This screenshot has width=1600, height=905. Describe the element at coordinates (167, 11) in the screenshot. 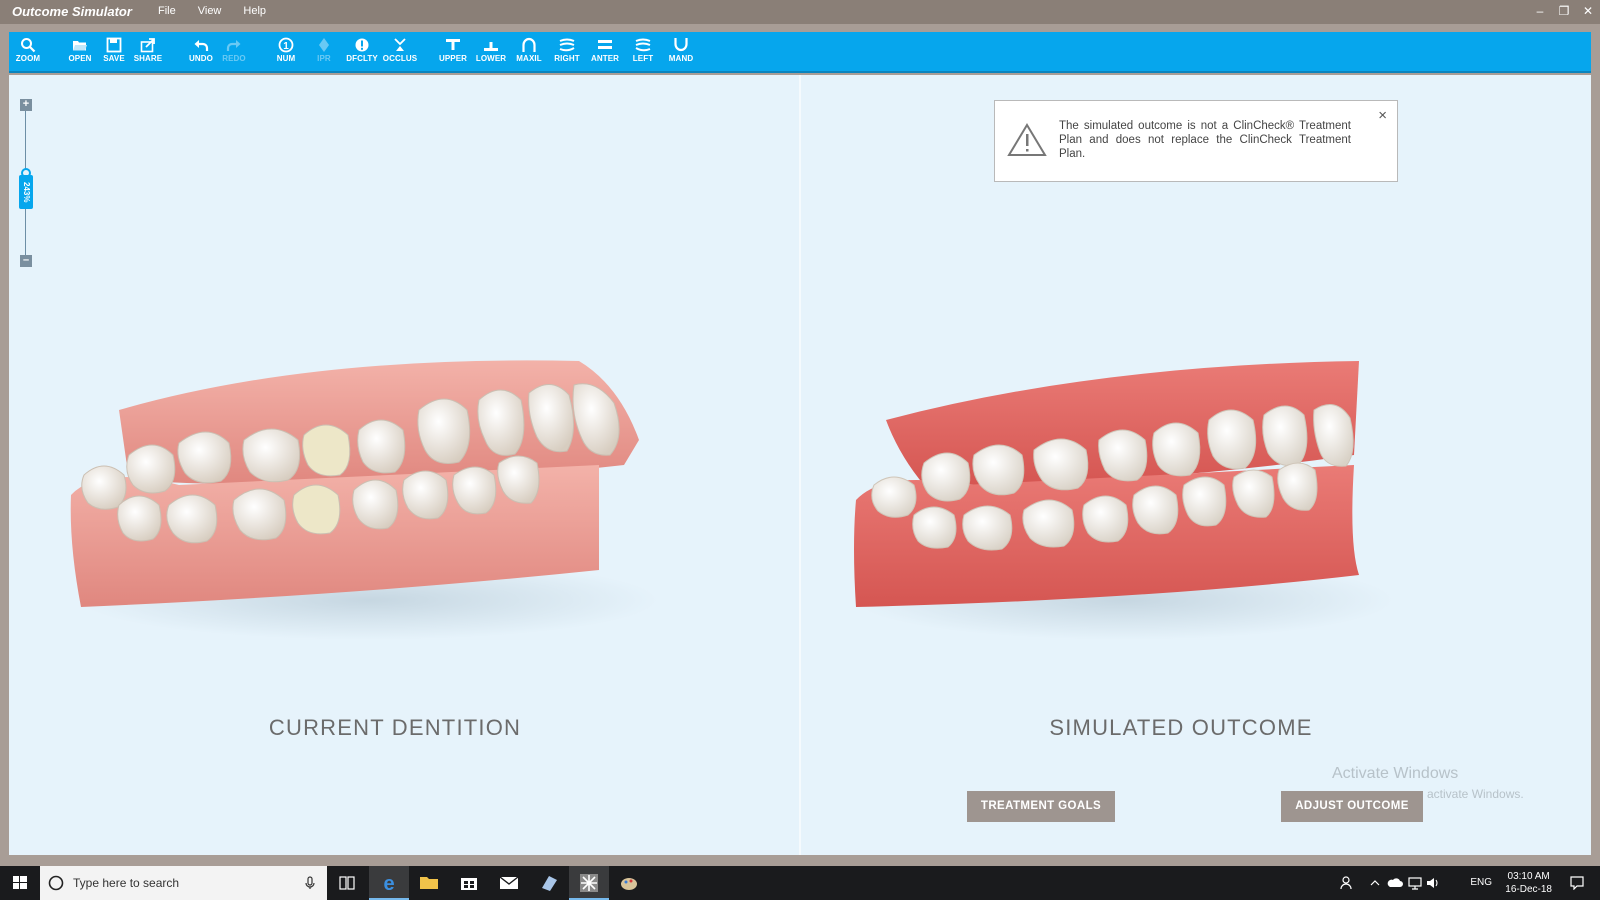

I see `menu-file: File` at that location.